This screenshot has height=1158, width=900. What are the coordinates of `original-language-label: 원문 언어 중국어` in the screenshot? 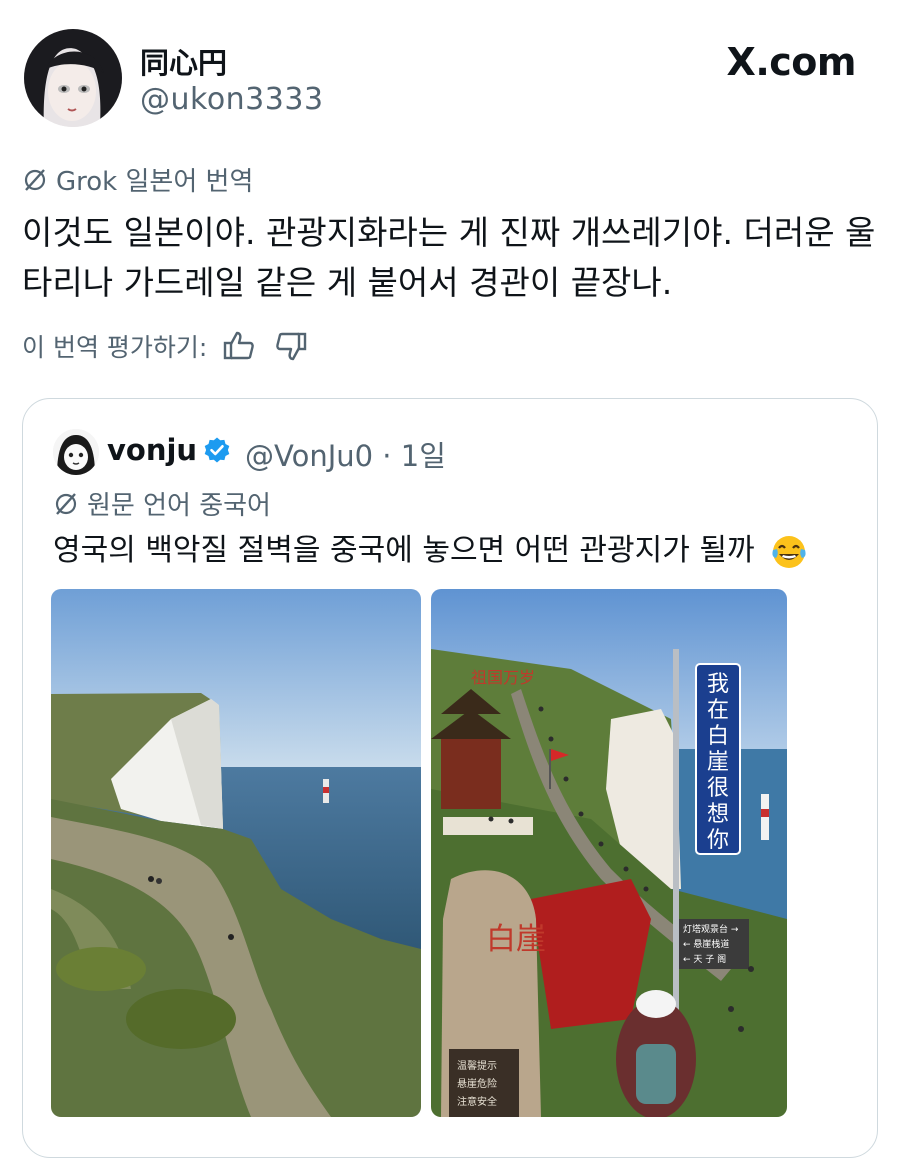 It's located at (162, 503).